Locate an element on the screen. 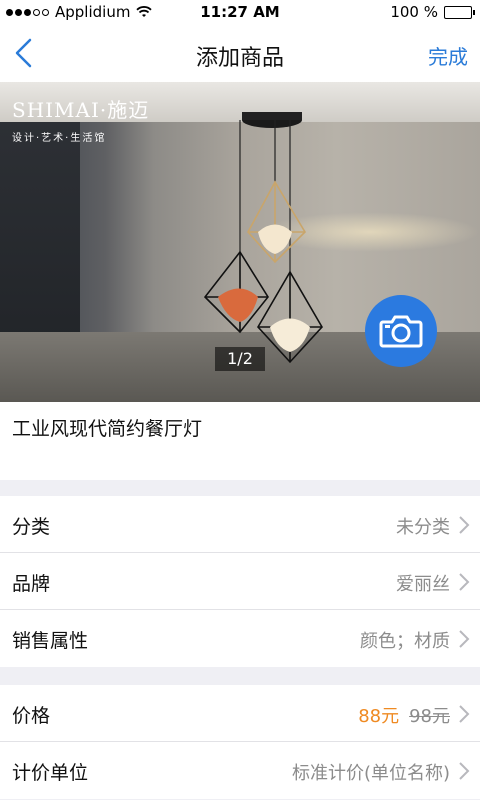 This screenshot has height=800, width=480. pricing-group: 价格 88元 98元 计价单位 标准计价(单位名称) is located at coordinates (240, 742).